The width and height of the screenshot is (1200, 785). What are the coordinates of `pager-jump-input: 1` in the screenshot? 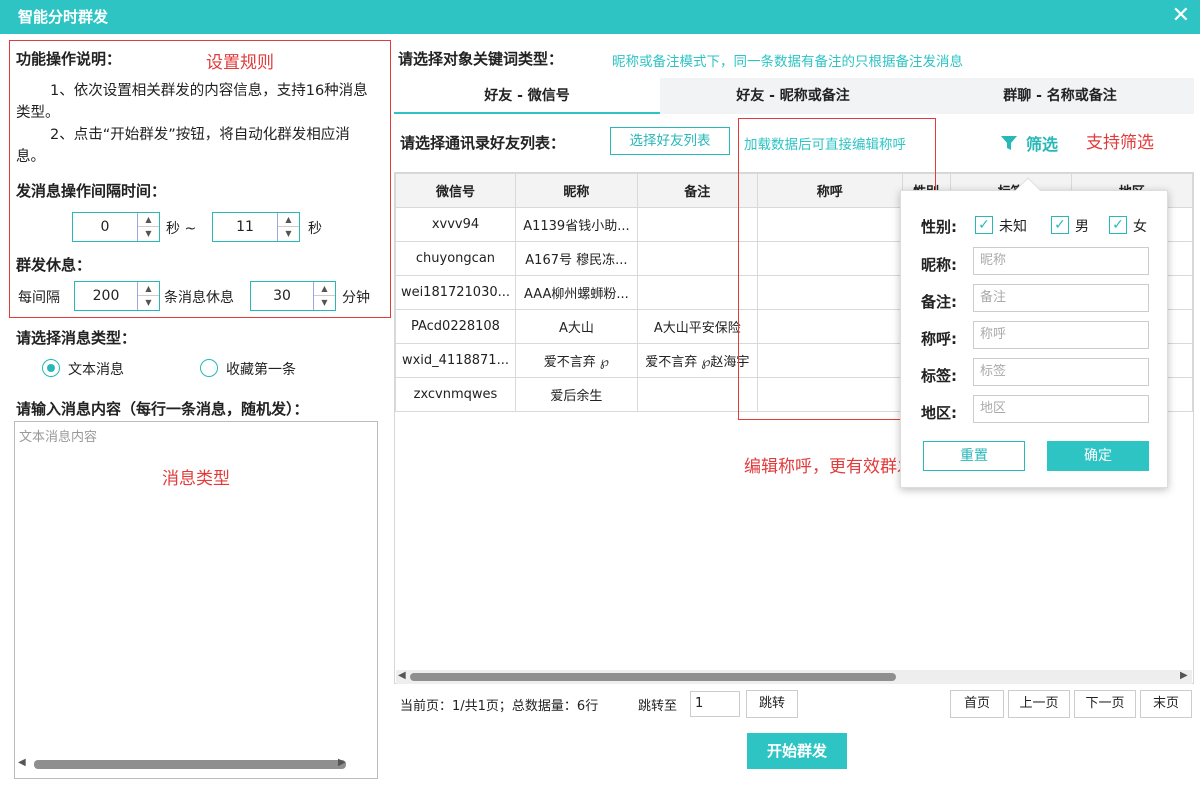 It's located at (715, 704).